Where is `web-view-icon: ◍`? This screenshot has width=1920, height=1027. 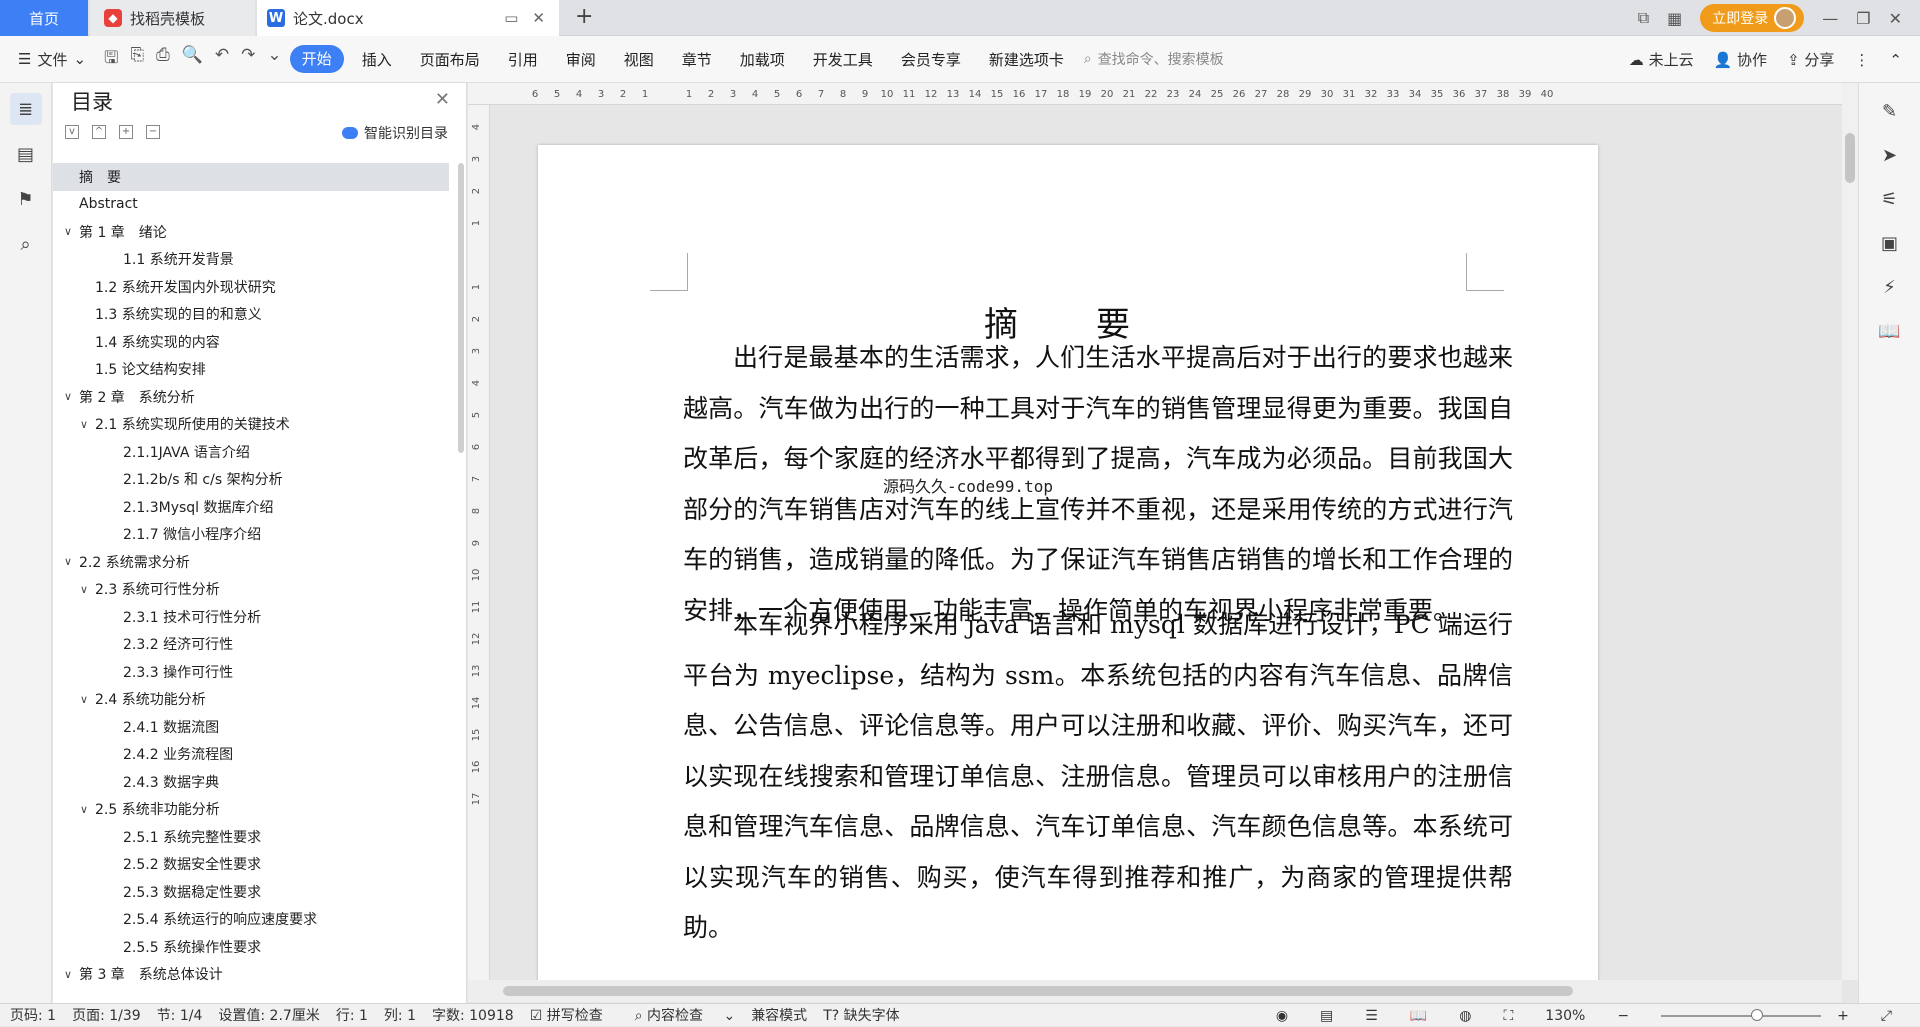 web-view-icon: ◍ is located at coordinates (1465, 1016).